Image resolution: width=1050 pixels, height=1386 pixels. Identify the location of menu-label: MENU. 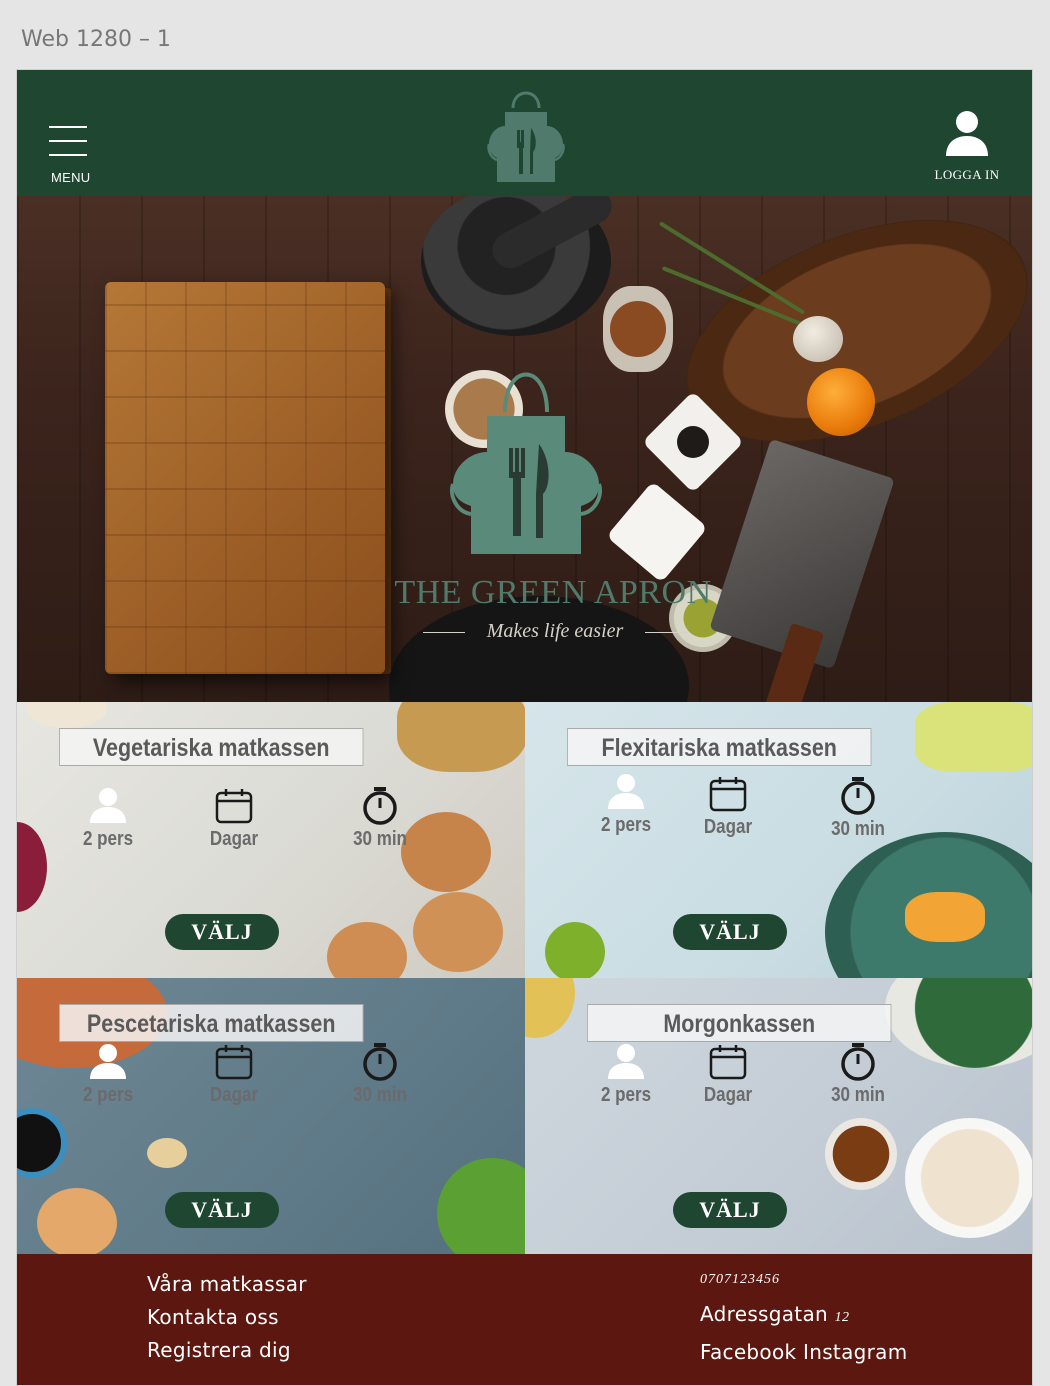
(71, 177).